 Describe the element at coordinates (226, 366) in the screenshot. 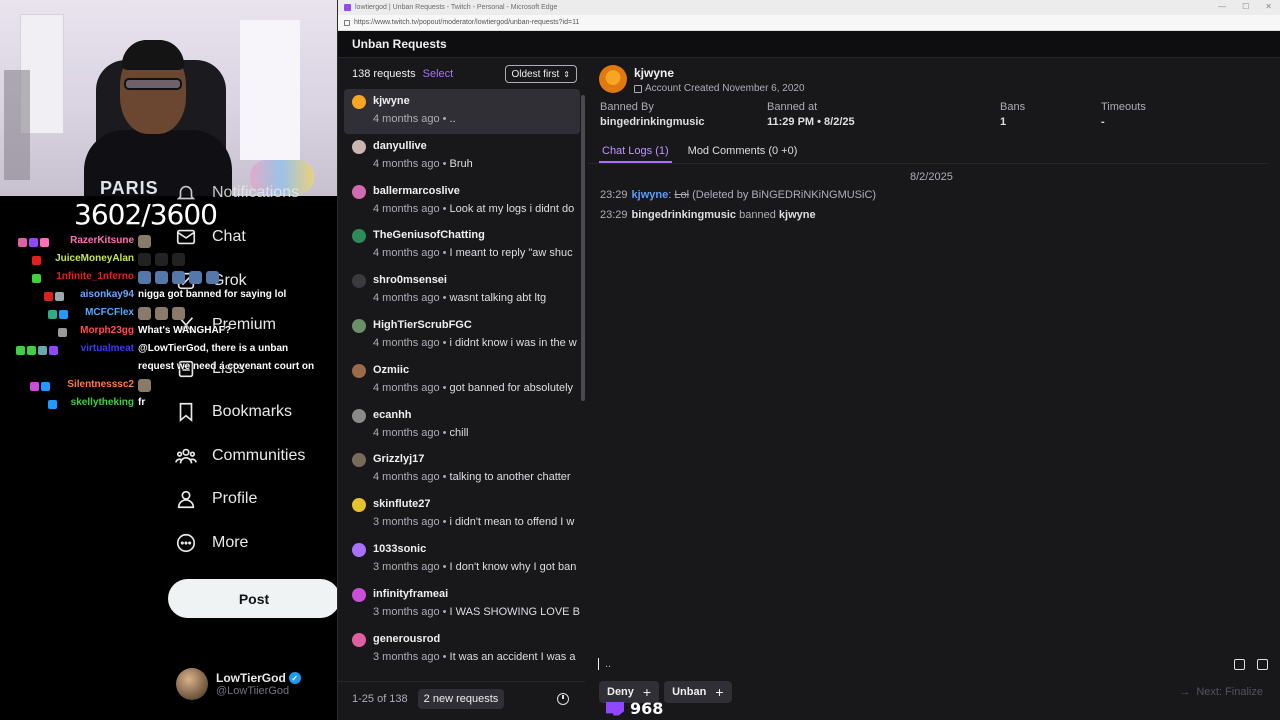

I see `chat-message: request we need a covenant court on` at that location.